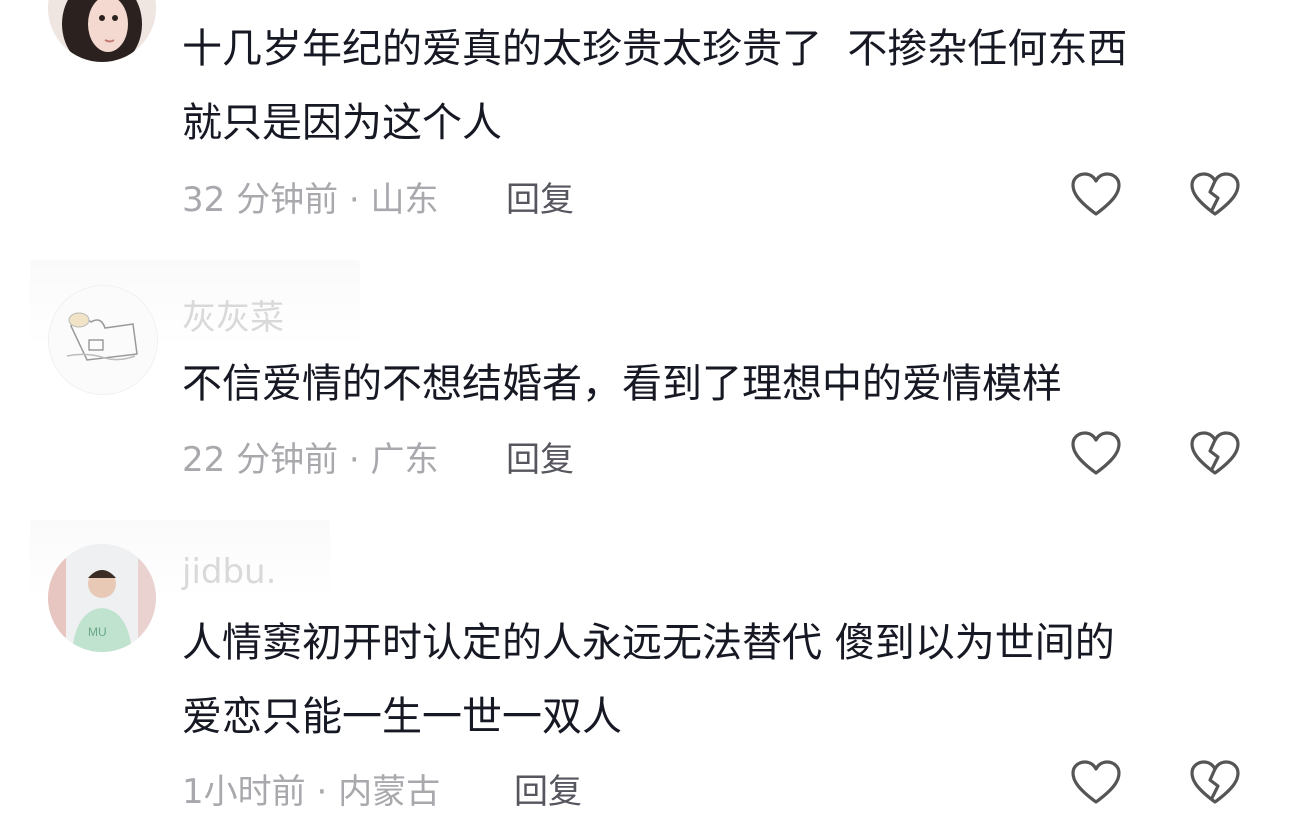 Image resolution: width=1290 pixels, height=813 pixels. I want to click on username: jidbu., so click(229, 572).